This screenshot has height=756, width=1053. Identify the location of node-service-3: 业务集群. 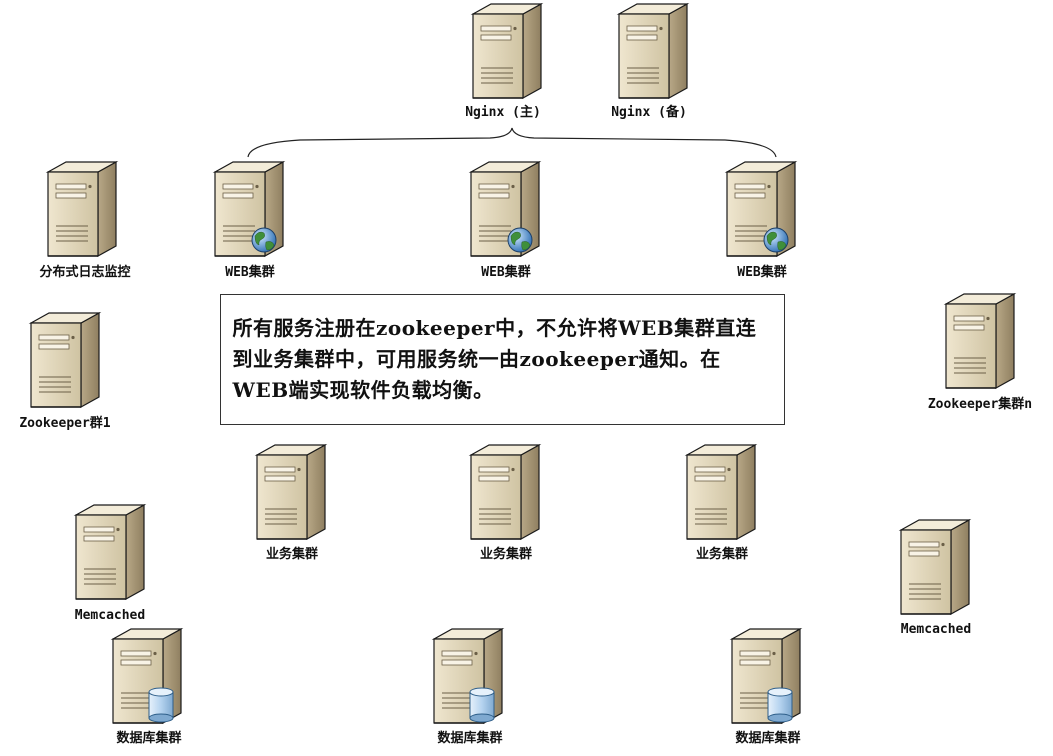
(721, 502).